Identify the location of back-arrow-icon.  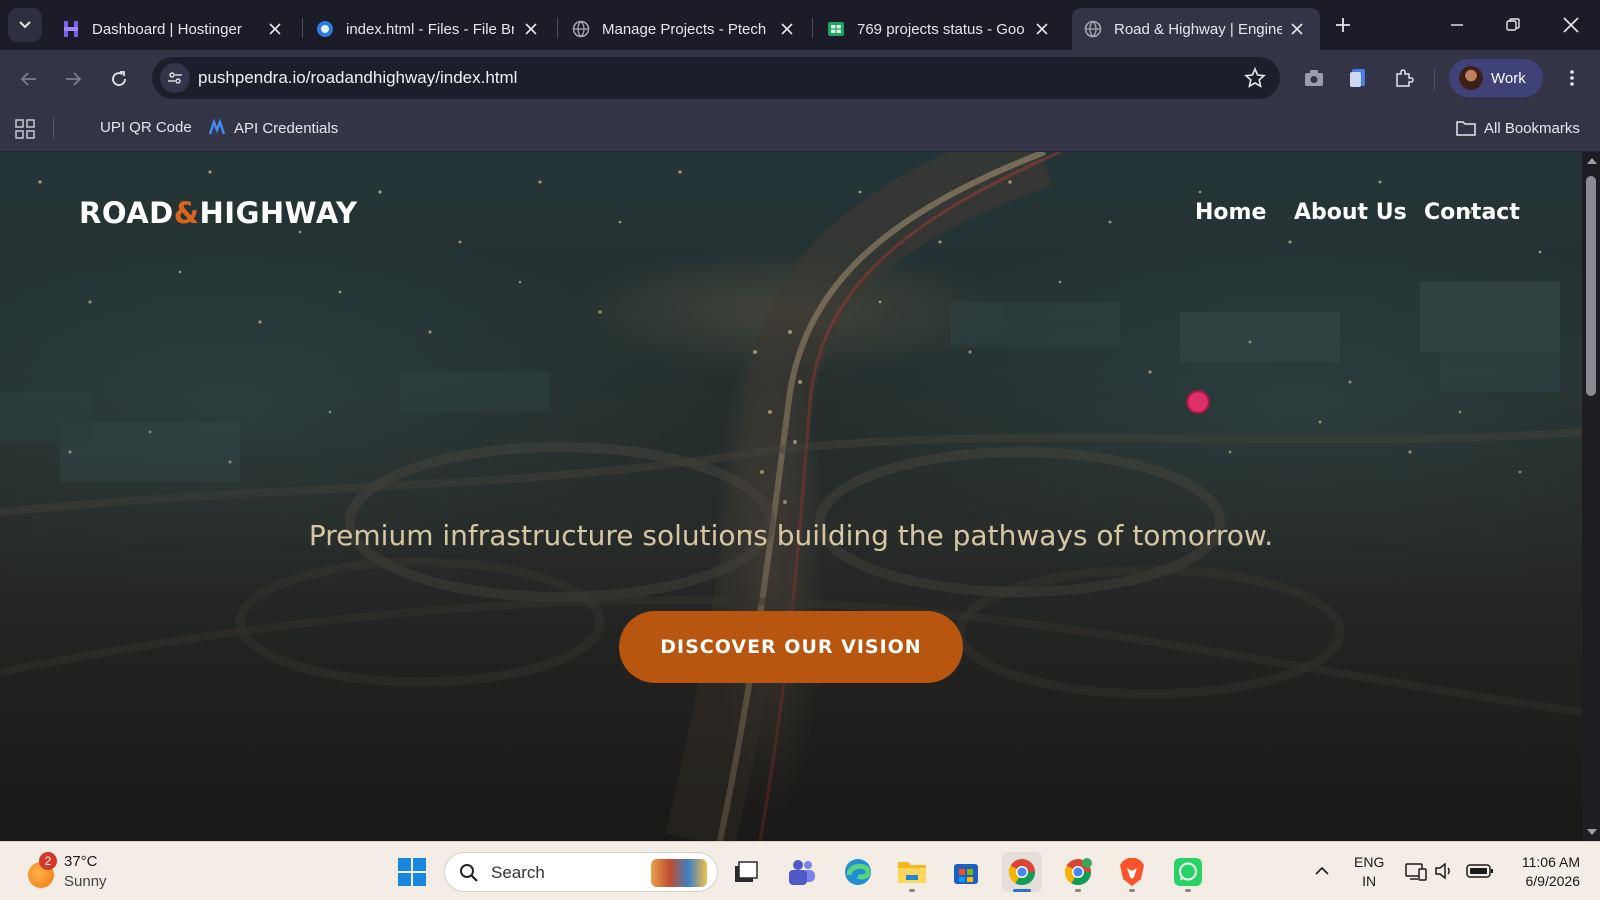
(28, 79).